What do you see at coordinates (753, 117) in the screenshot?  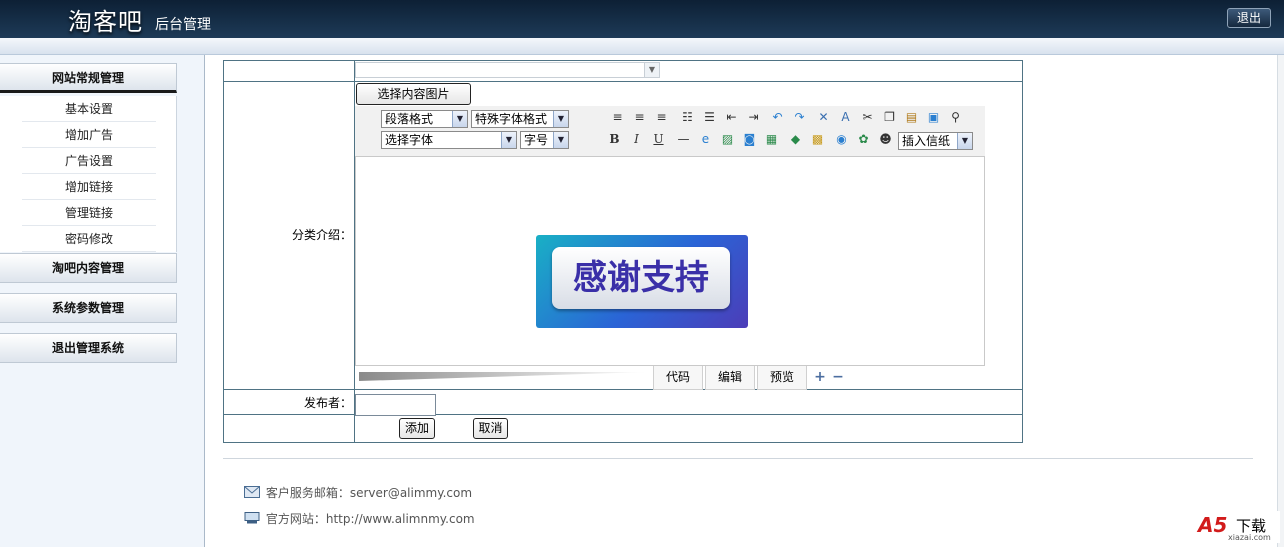 I see `indent-icon: ⇥` at bounding box center [753, 117].